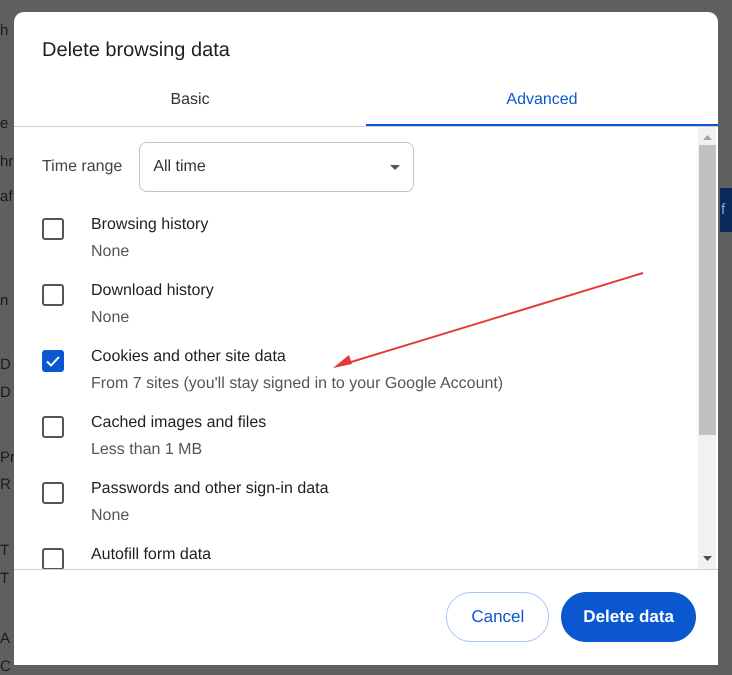 This screenshot has height=675, width=732. I want to click on option-label: Passwords and other sign-in data, so click(209, 489).